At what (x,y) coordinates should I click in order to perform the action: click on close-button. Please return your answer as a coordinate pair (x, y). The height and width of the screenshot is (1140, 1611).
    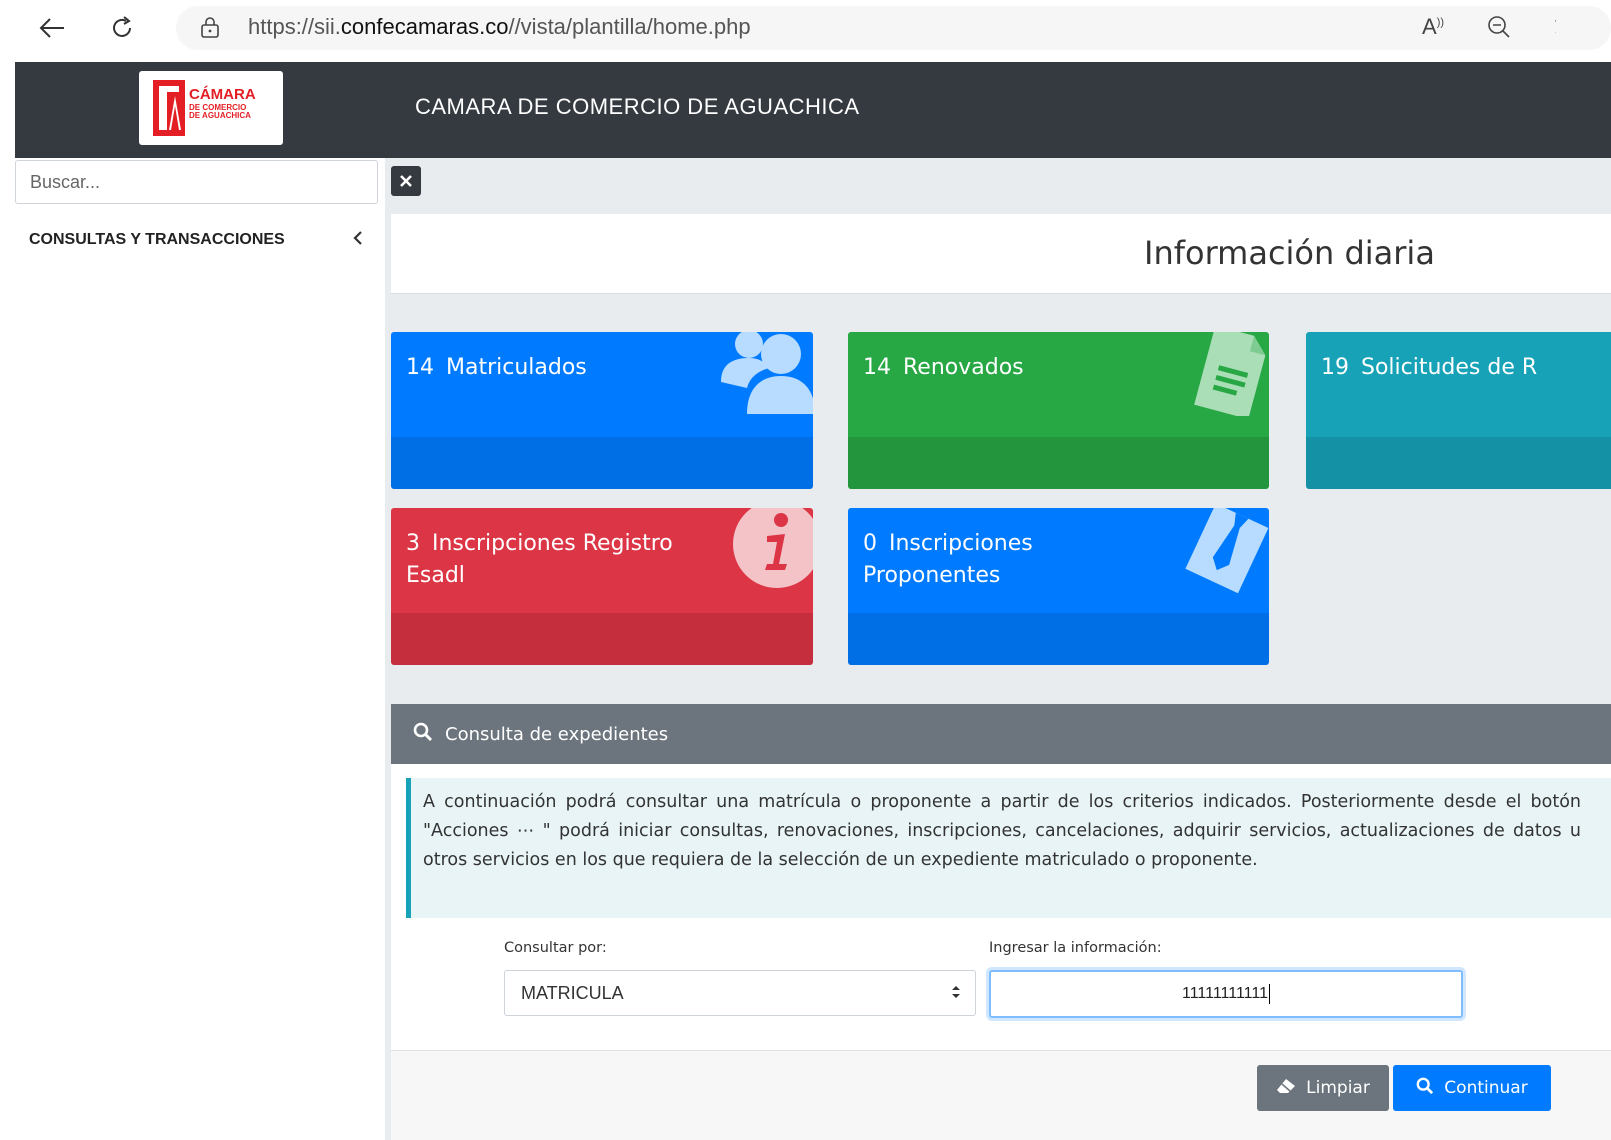
    Looking at the image, I should click on (406, 181).